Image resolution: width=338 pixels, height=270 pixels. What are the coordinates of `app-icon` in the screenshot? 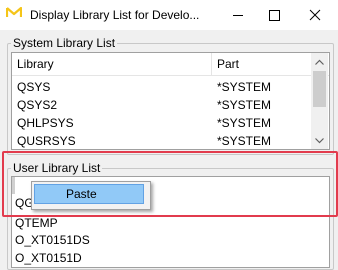 It's located at (14, 12).